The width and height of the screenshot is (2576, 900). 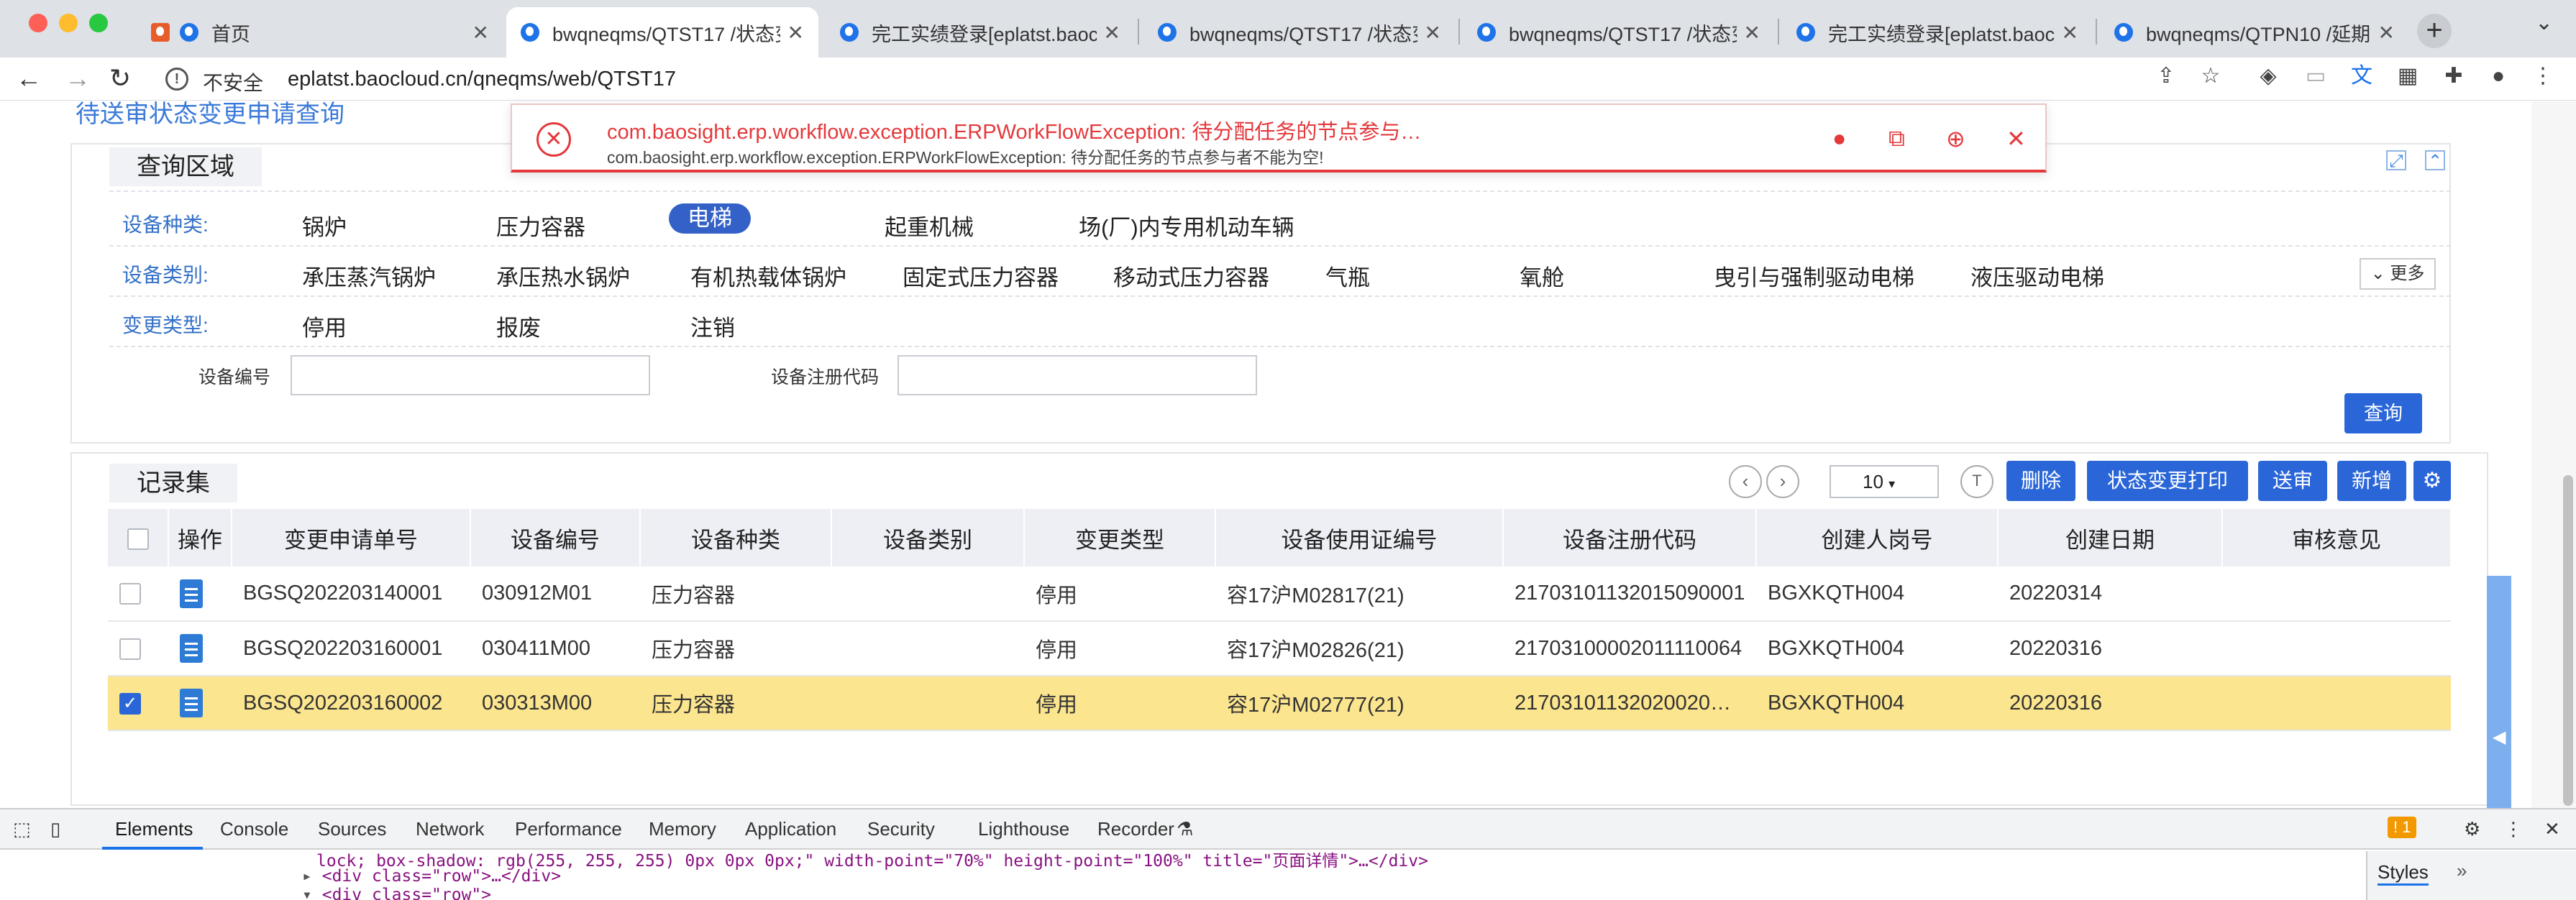 What do you see at coordinates (2513, 829) in the screenshot?
I see `devtools-menu-icon: ⋮` at bounding box center [2513, 829].